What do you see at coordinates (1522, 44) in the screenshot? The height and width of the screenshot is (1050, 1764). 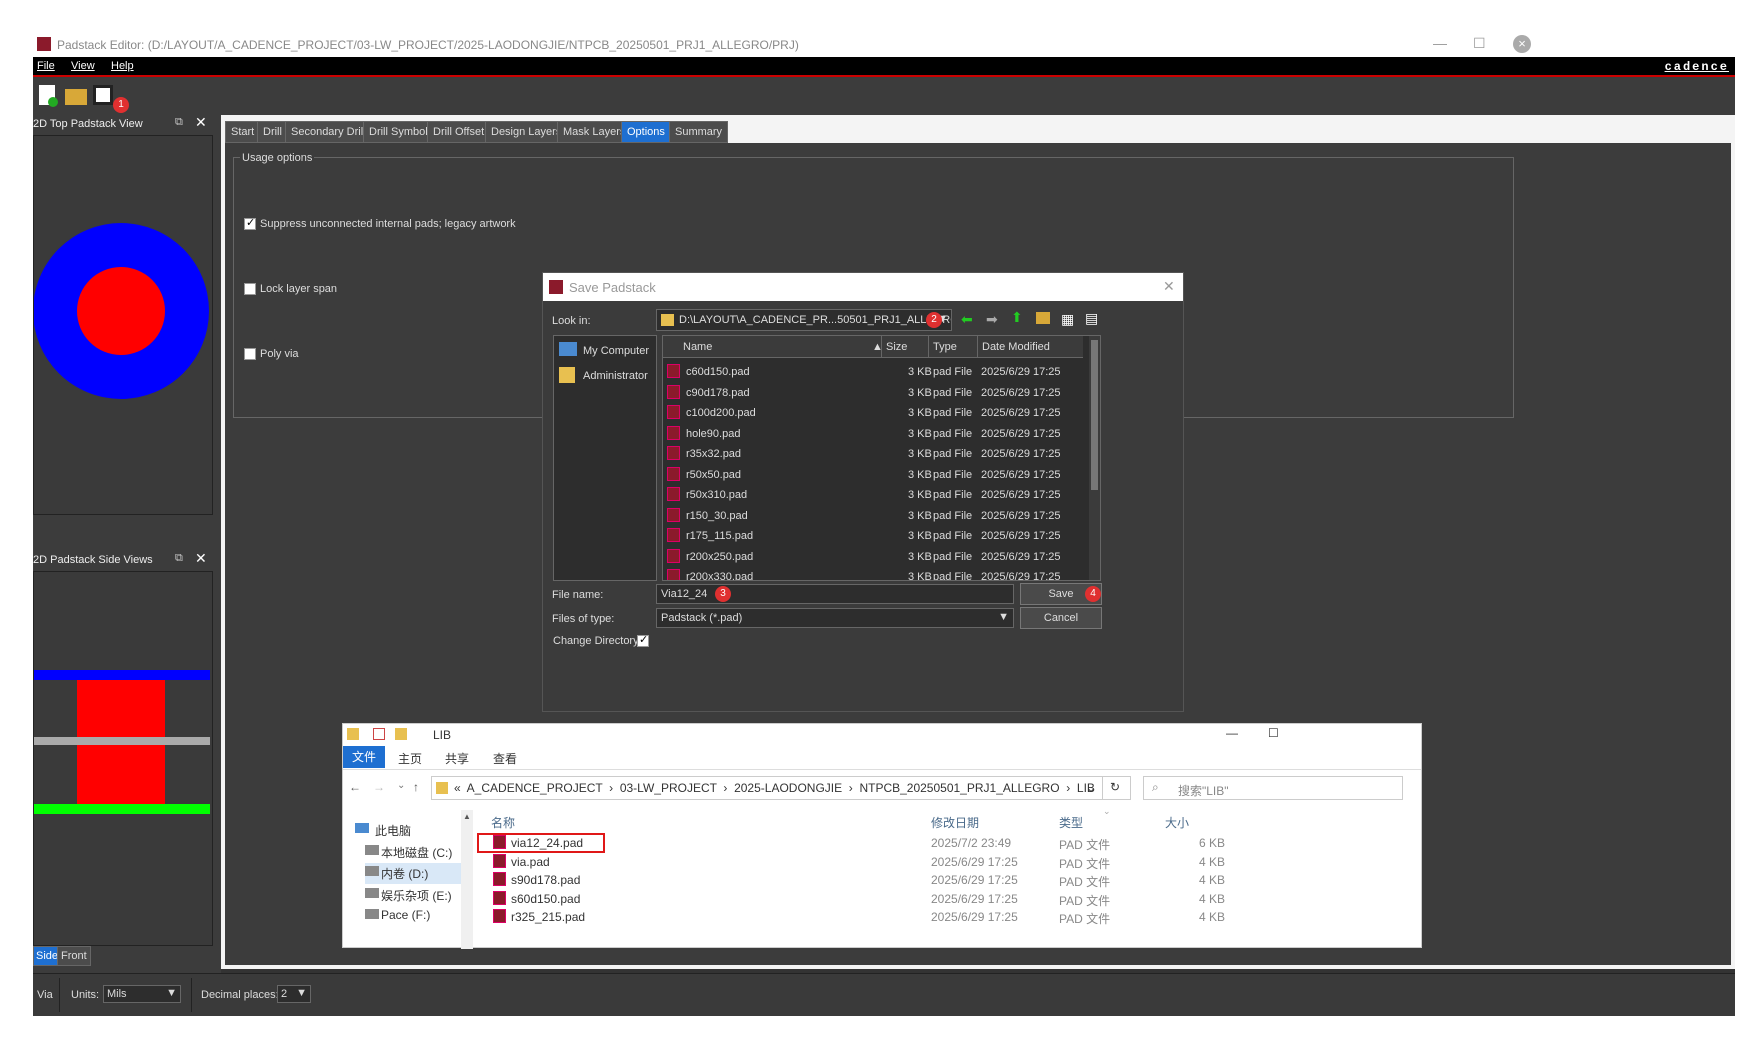 I see `close-icon: ×` at bounding box center [1522, 44].